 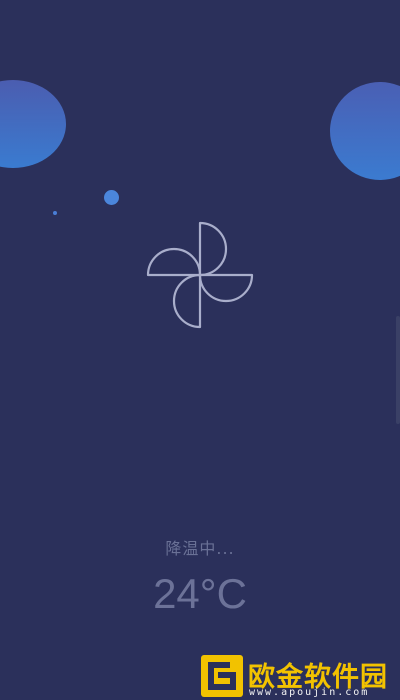 I want to click on decorative-bubble-left, so click(x=33, y=124).